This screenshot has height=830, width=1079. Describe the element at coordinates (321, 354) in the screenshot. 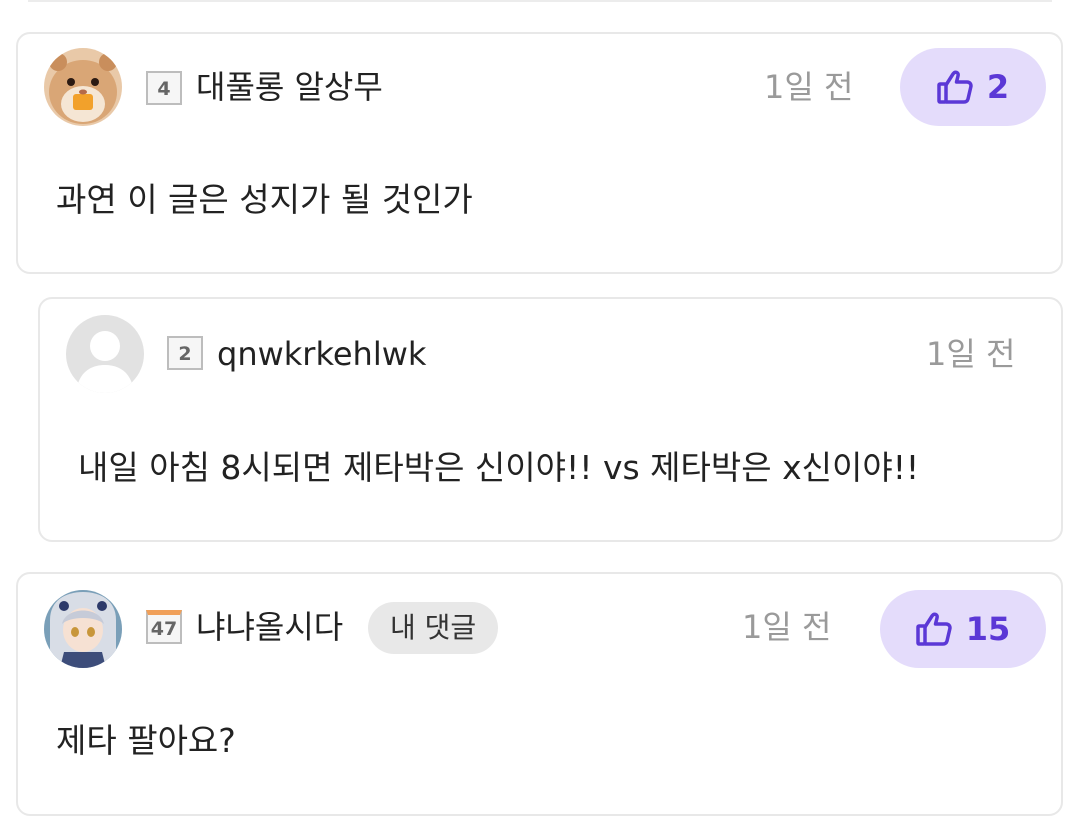

I see `nickname: qnwkrkehlwk` at that location.